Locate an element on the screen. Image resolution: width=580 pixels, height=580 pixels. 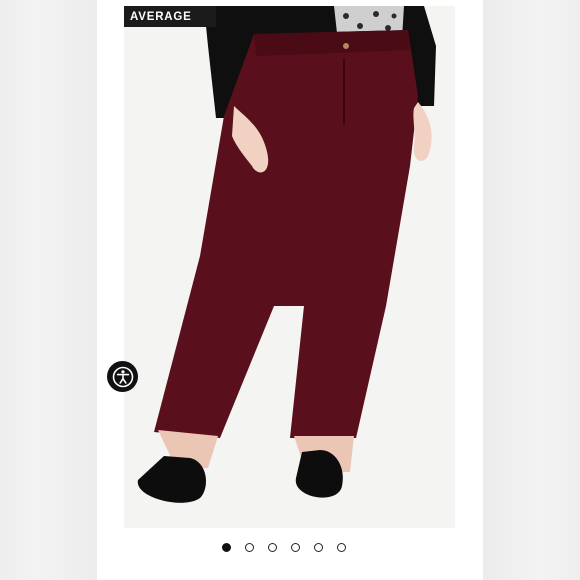
right-hand is located at coordinates (422, 131).